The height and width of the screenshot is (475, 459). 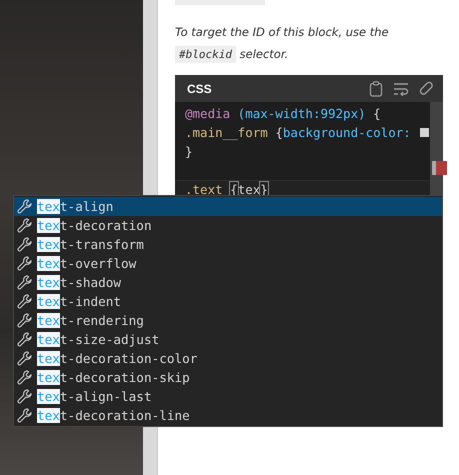 What do you see at coordinates (282, 32) in the screenshot?
I see `help-text: To target the ID of this block, use the` at bounding box center [282, 32].